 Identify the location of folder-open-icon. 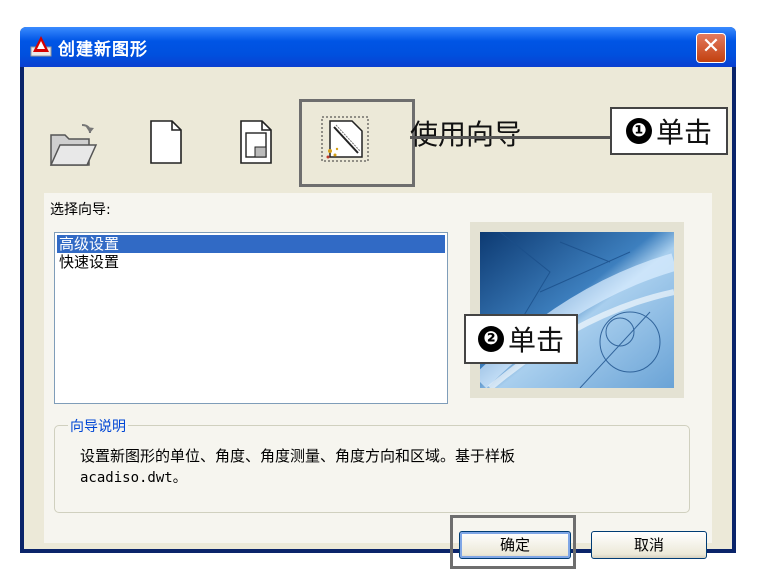
(73, 144).